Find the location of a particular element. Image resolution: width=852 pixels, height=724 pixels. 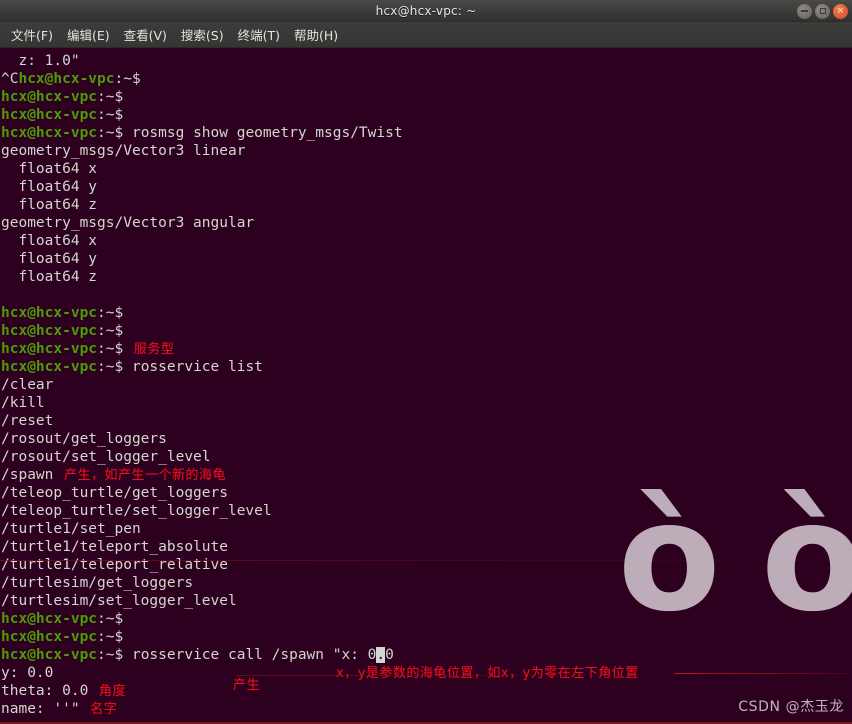

minimize-icon is located at coordinates (804, 11).